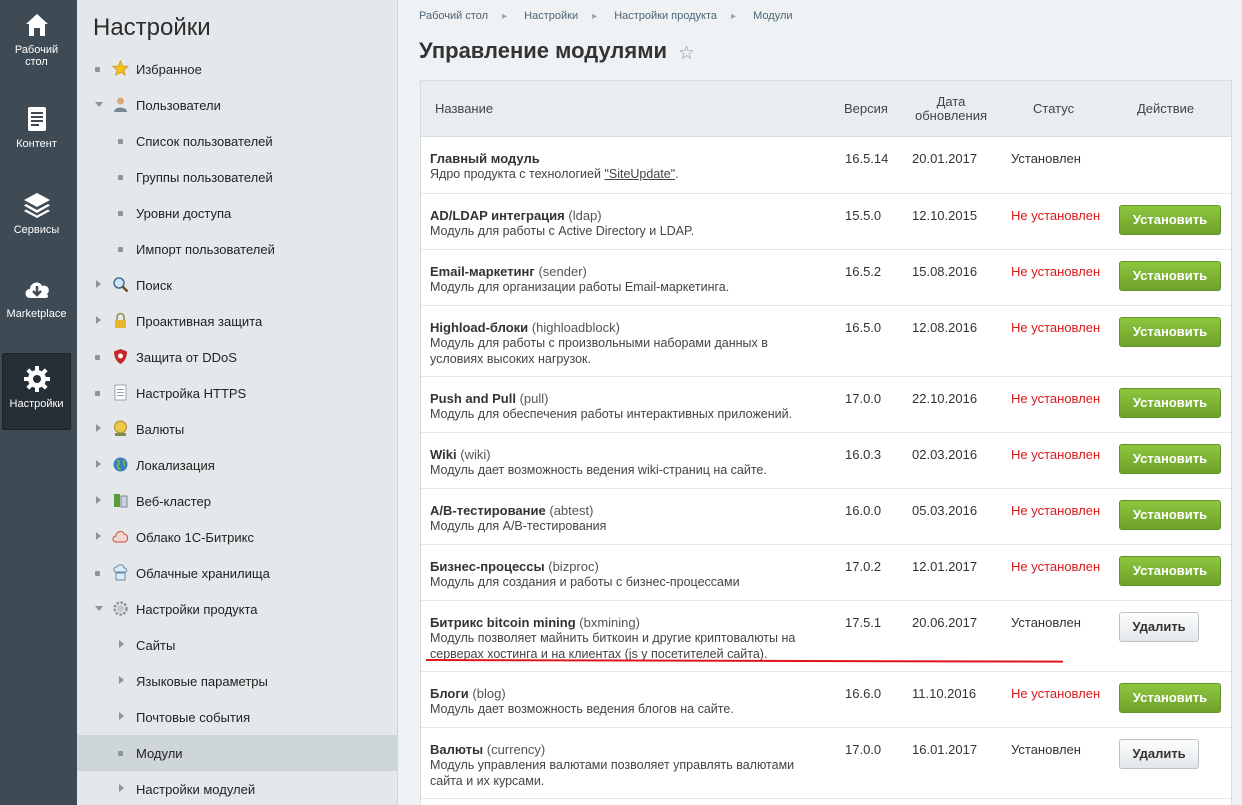 Image resolution: width=1242 pixels, height=805 pixels. What do you see at coordinates (1053, 109) in the screenshot?
I see `column-header-status: Статус` at bounding box center [1053, 109].